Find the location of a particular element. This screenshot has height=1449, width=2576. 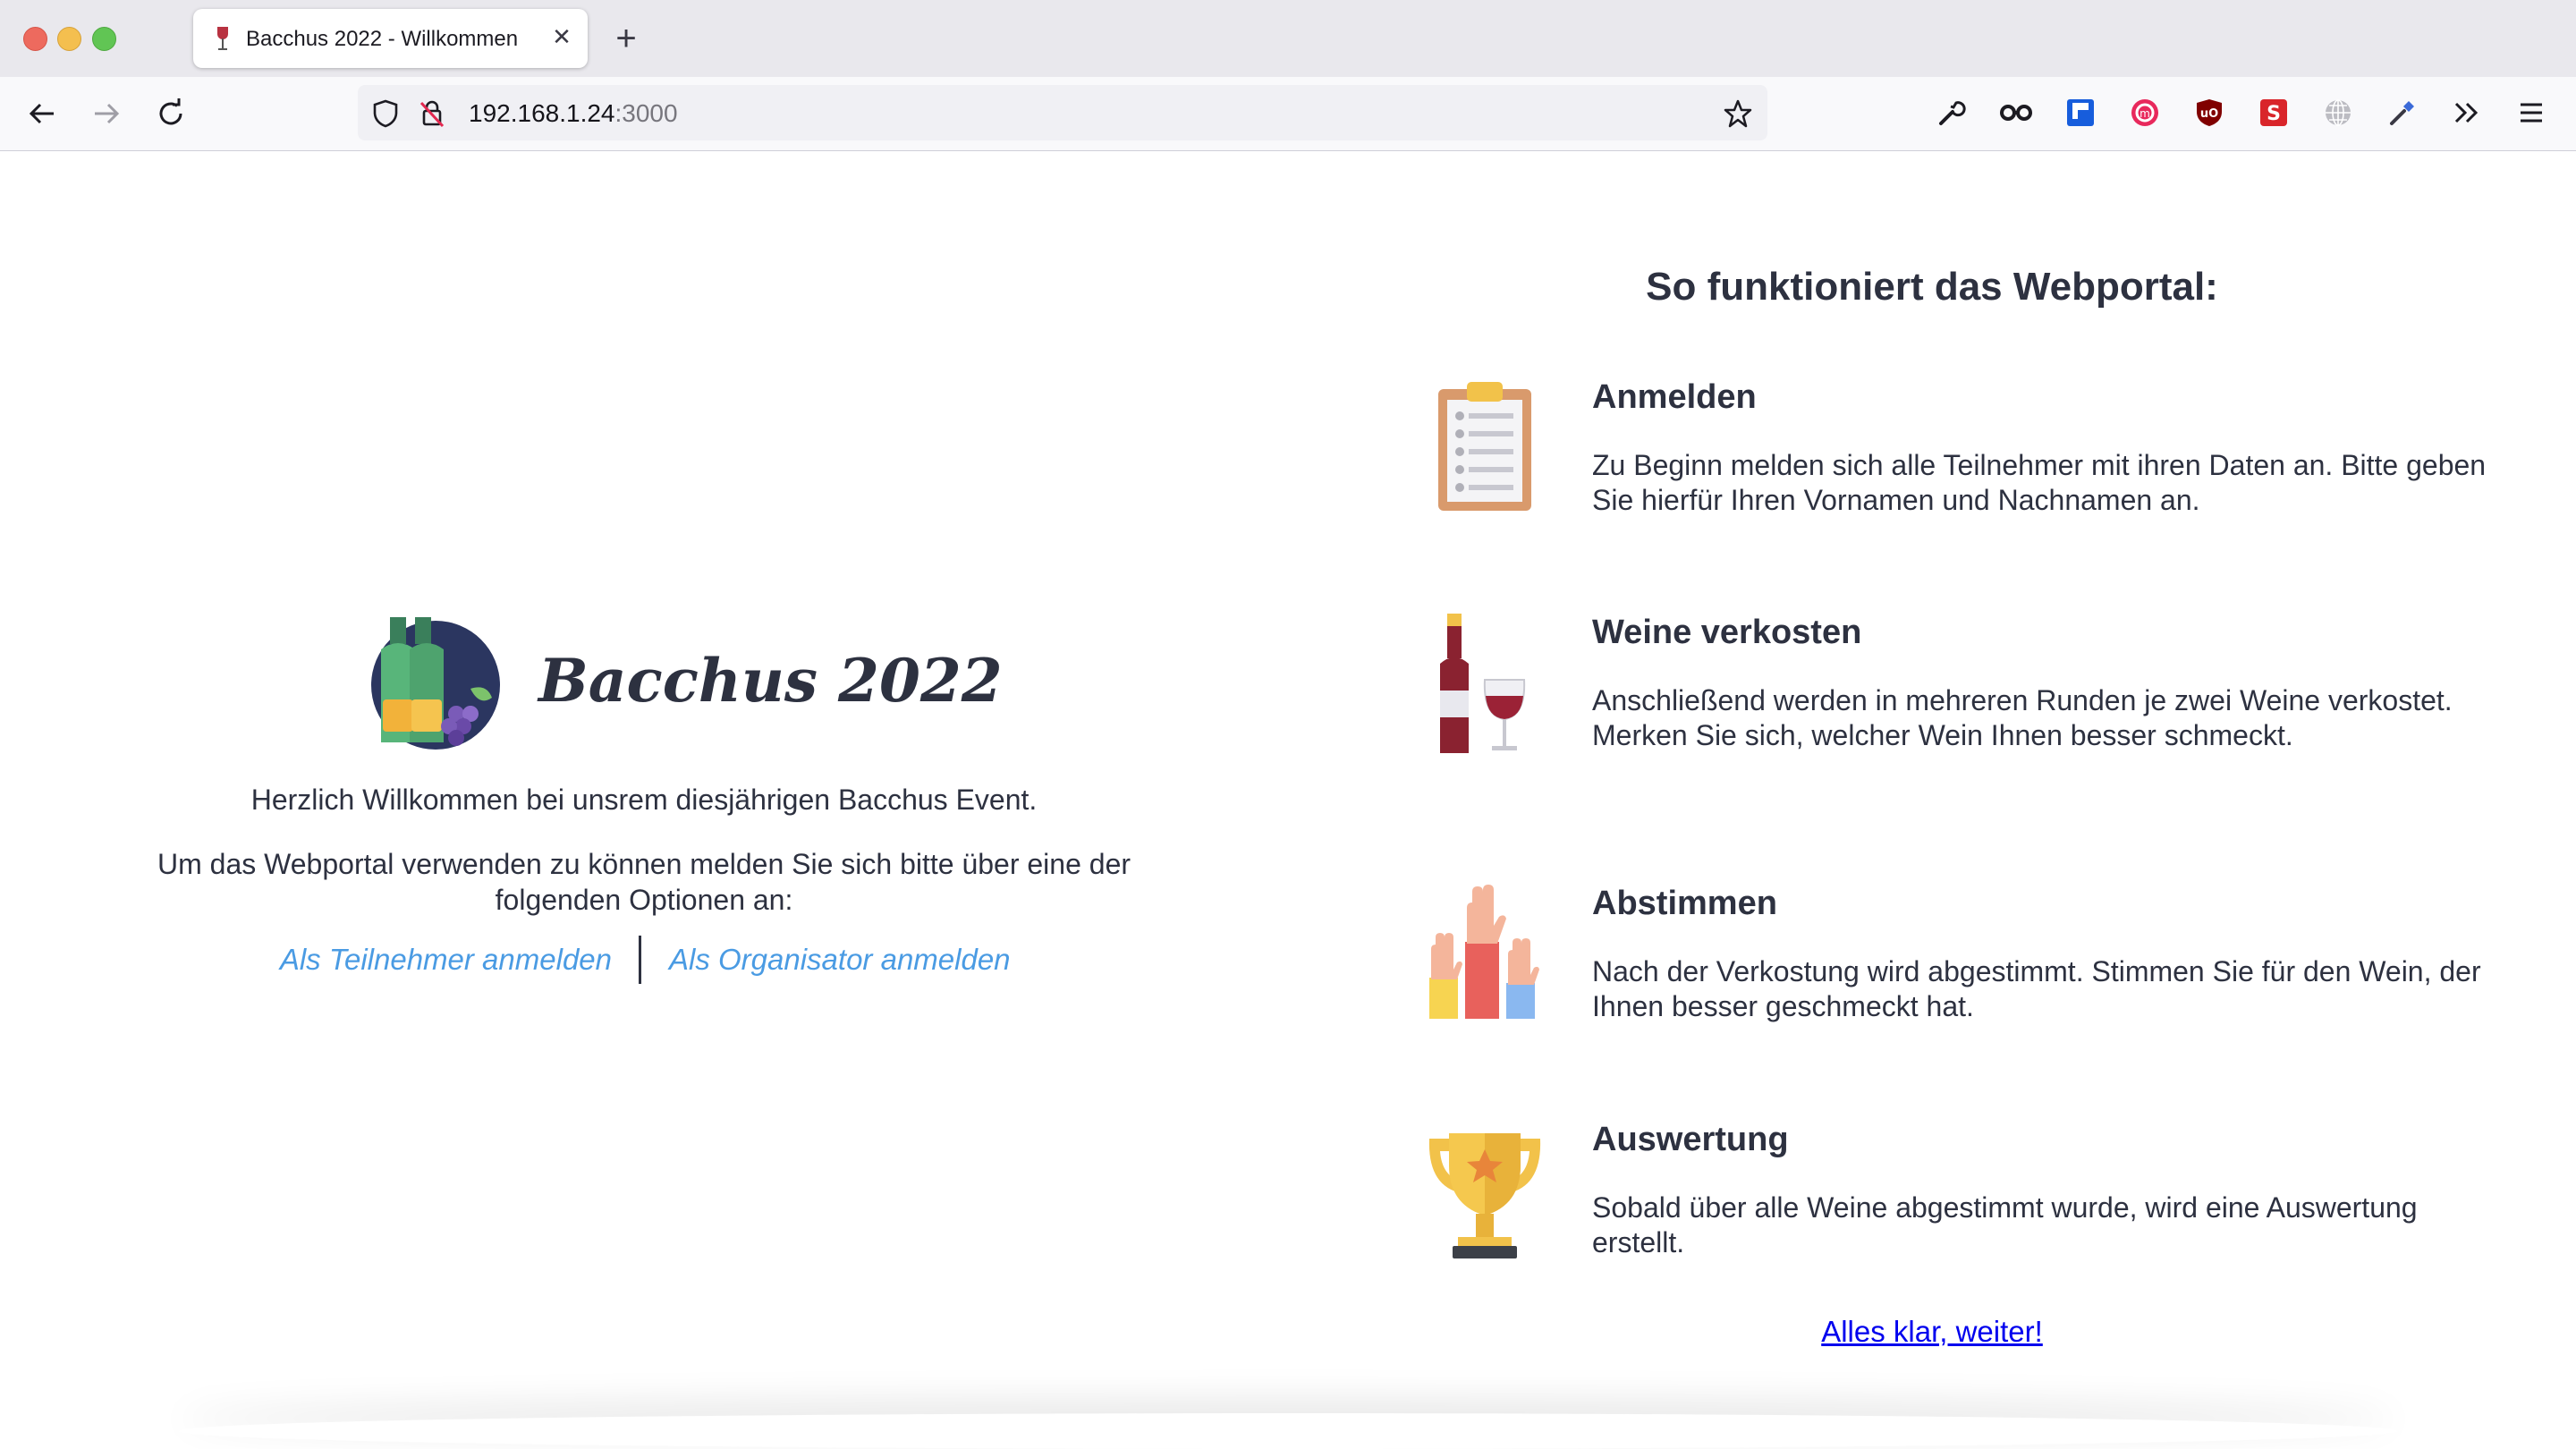

step-heading: Auswertung is located at coordinates (1690, 1139).